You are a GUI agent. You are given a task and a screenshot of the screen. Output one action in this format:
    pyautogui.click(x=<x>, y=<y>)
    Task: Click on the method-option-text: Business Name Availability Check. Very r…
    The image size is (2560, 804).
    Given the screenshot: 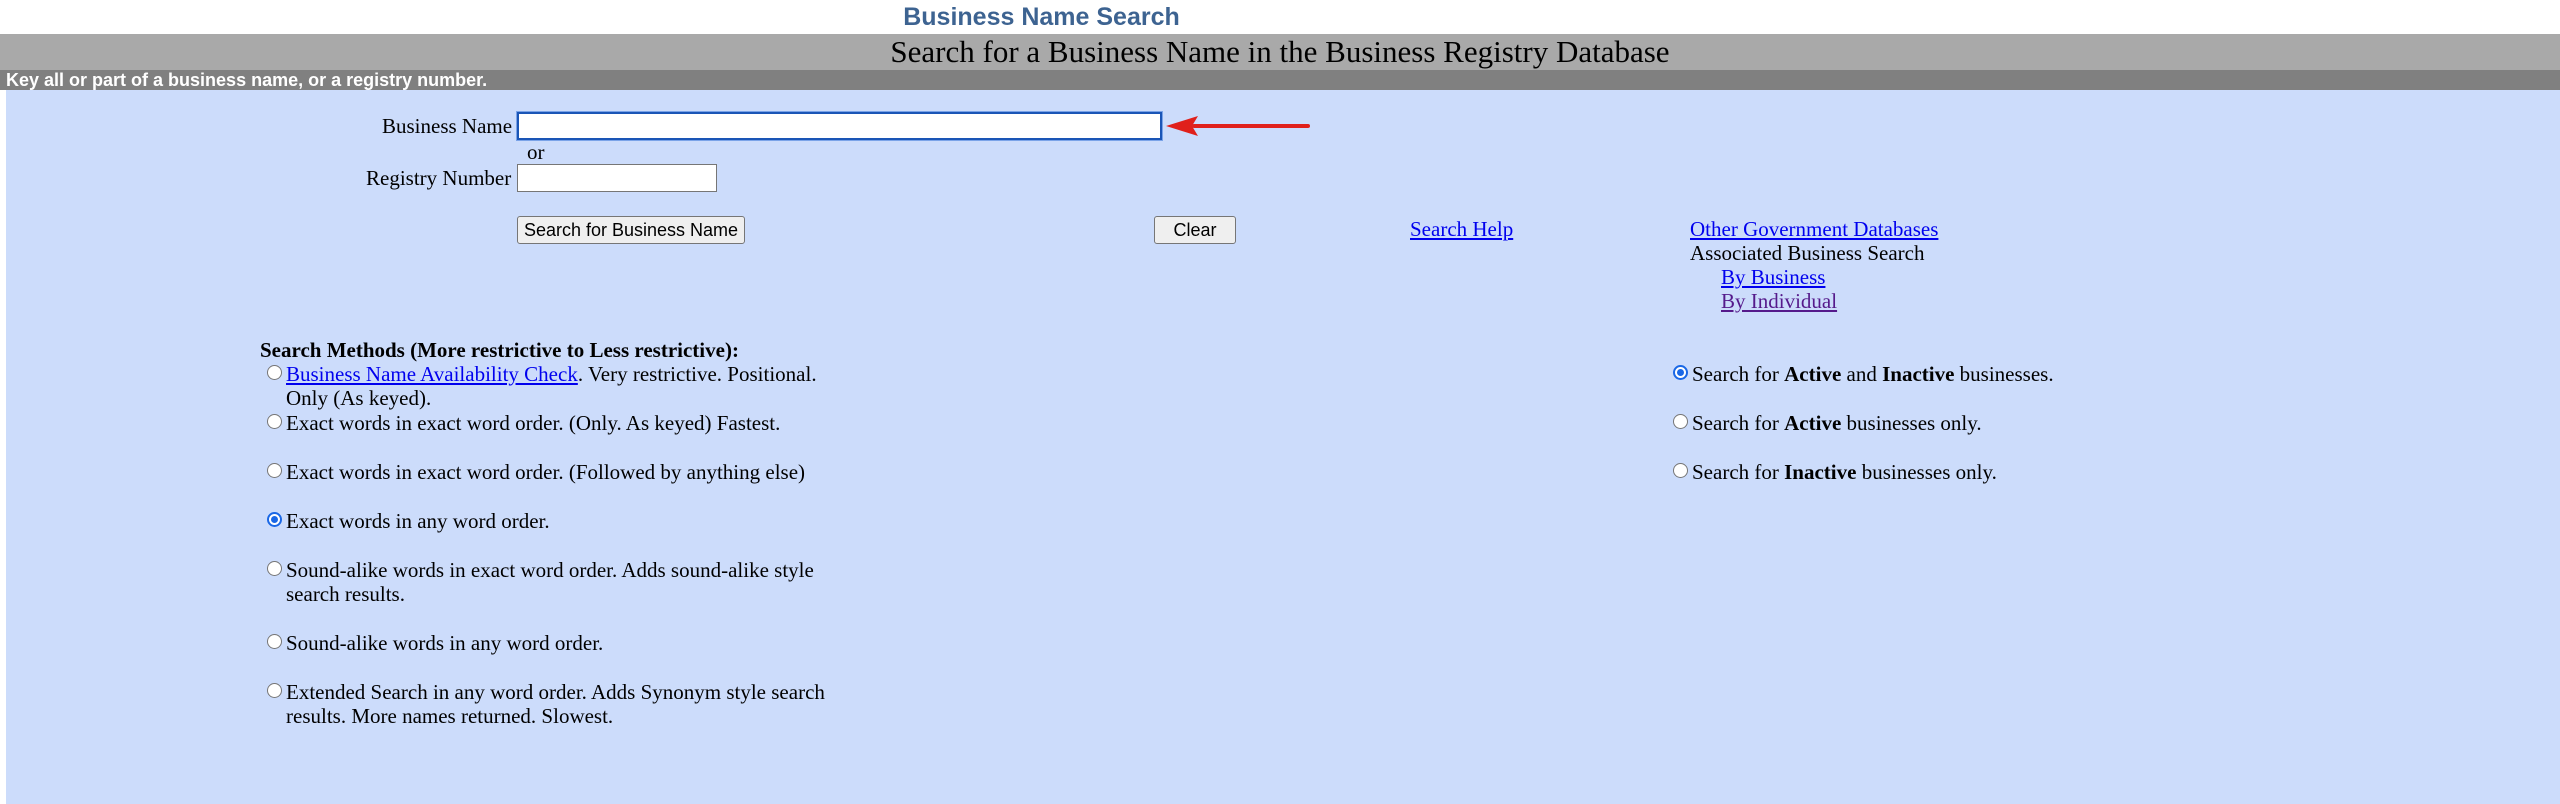 What is the action you would take?
    pyautogui.click(x=551, y=386)
    